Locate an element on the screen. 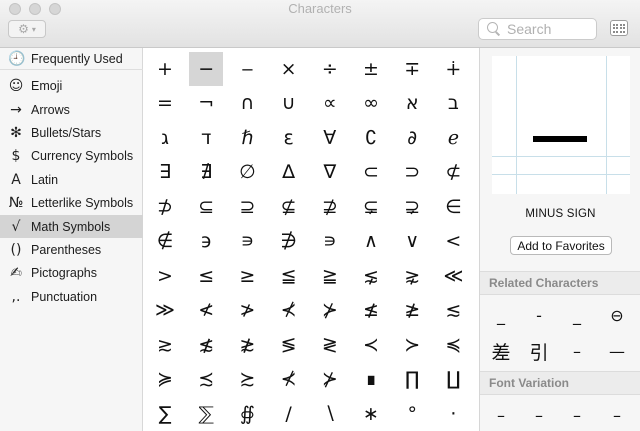  related-character: 差 is located at coordinates (501, 351).